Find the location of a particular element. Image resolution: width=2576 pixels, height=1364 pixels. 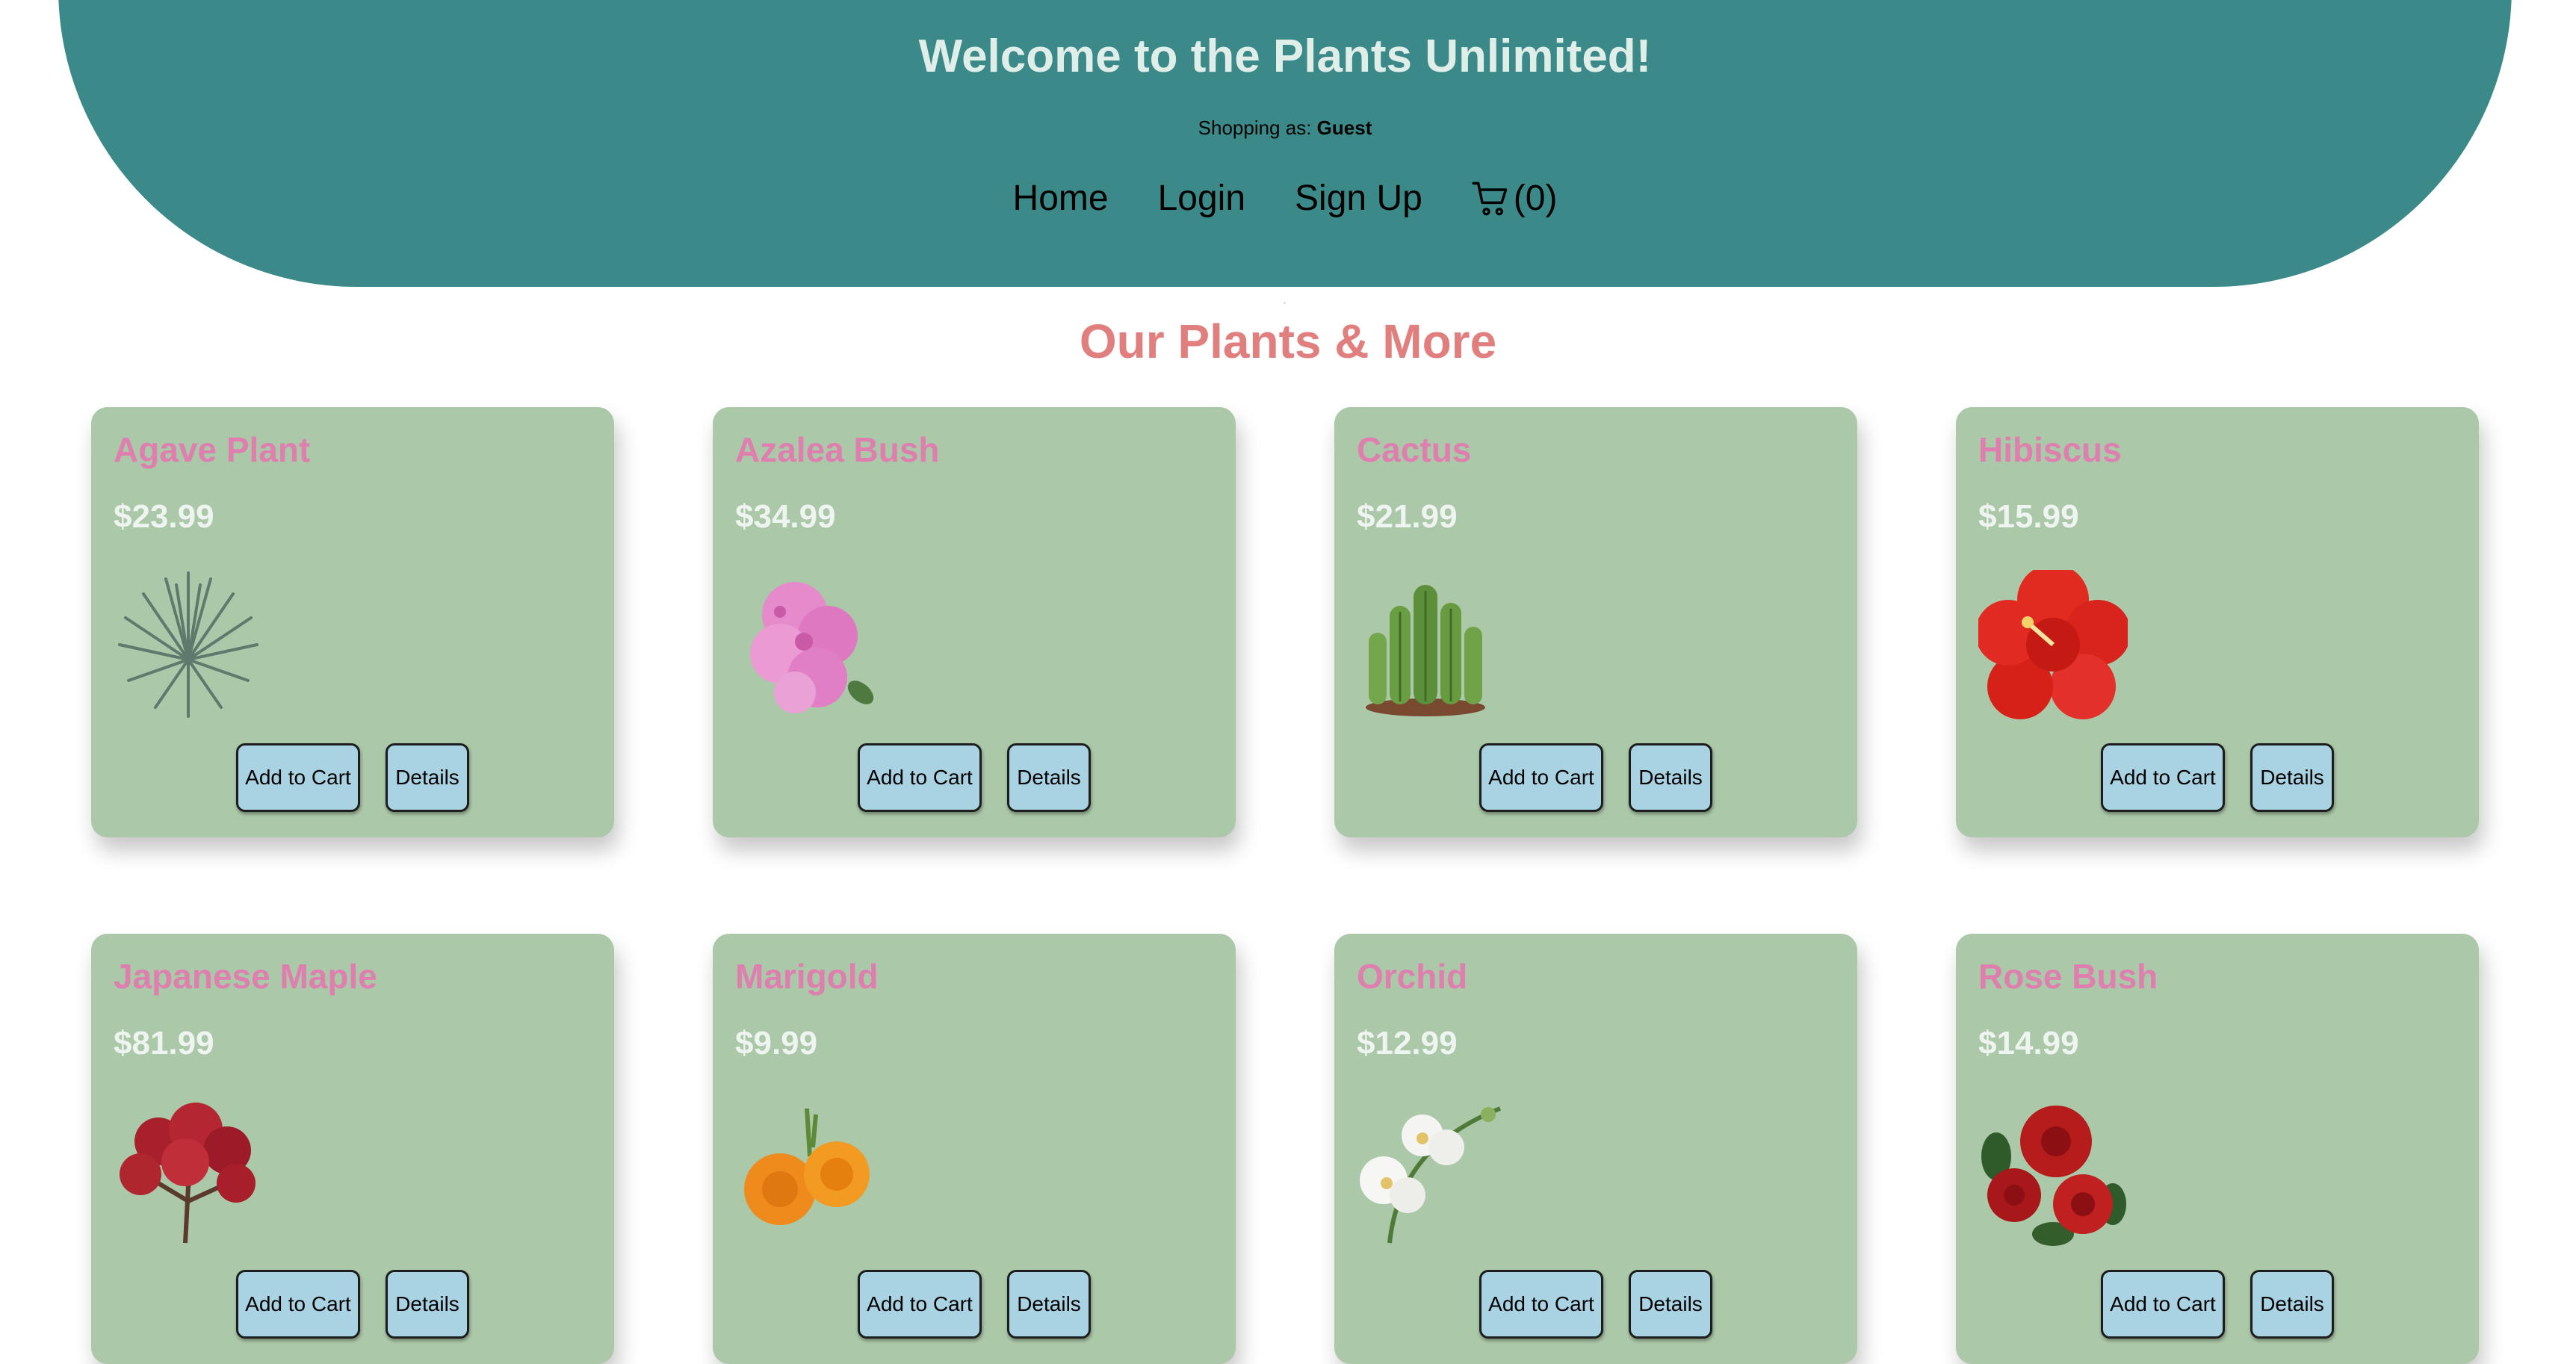

product-name: Japanese Maple is located at coordinates (245, 976).